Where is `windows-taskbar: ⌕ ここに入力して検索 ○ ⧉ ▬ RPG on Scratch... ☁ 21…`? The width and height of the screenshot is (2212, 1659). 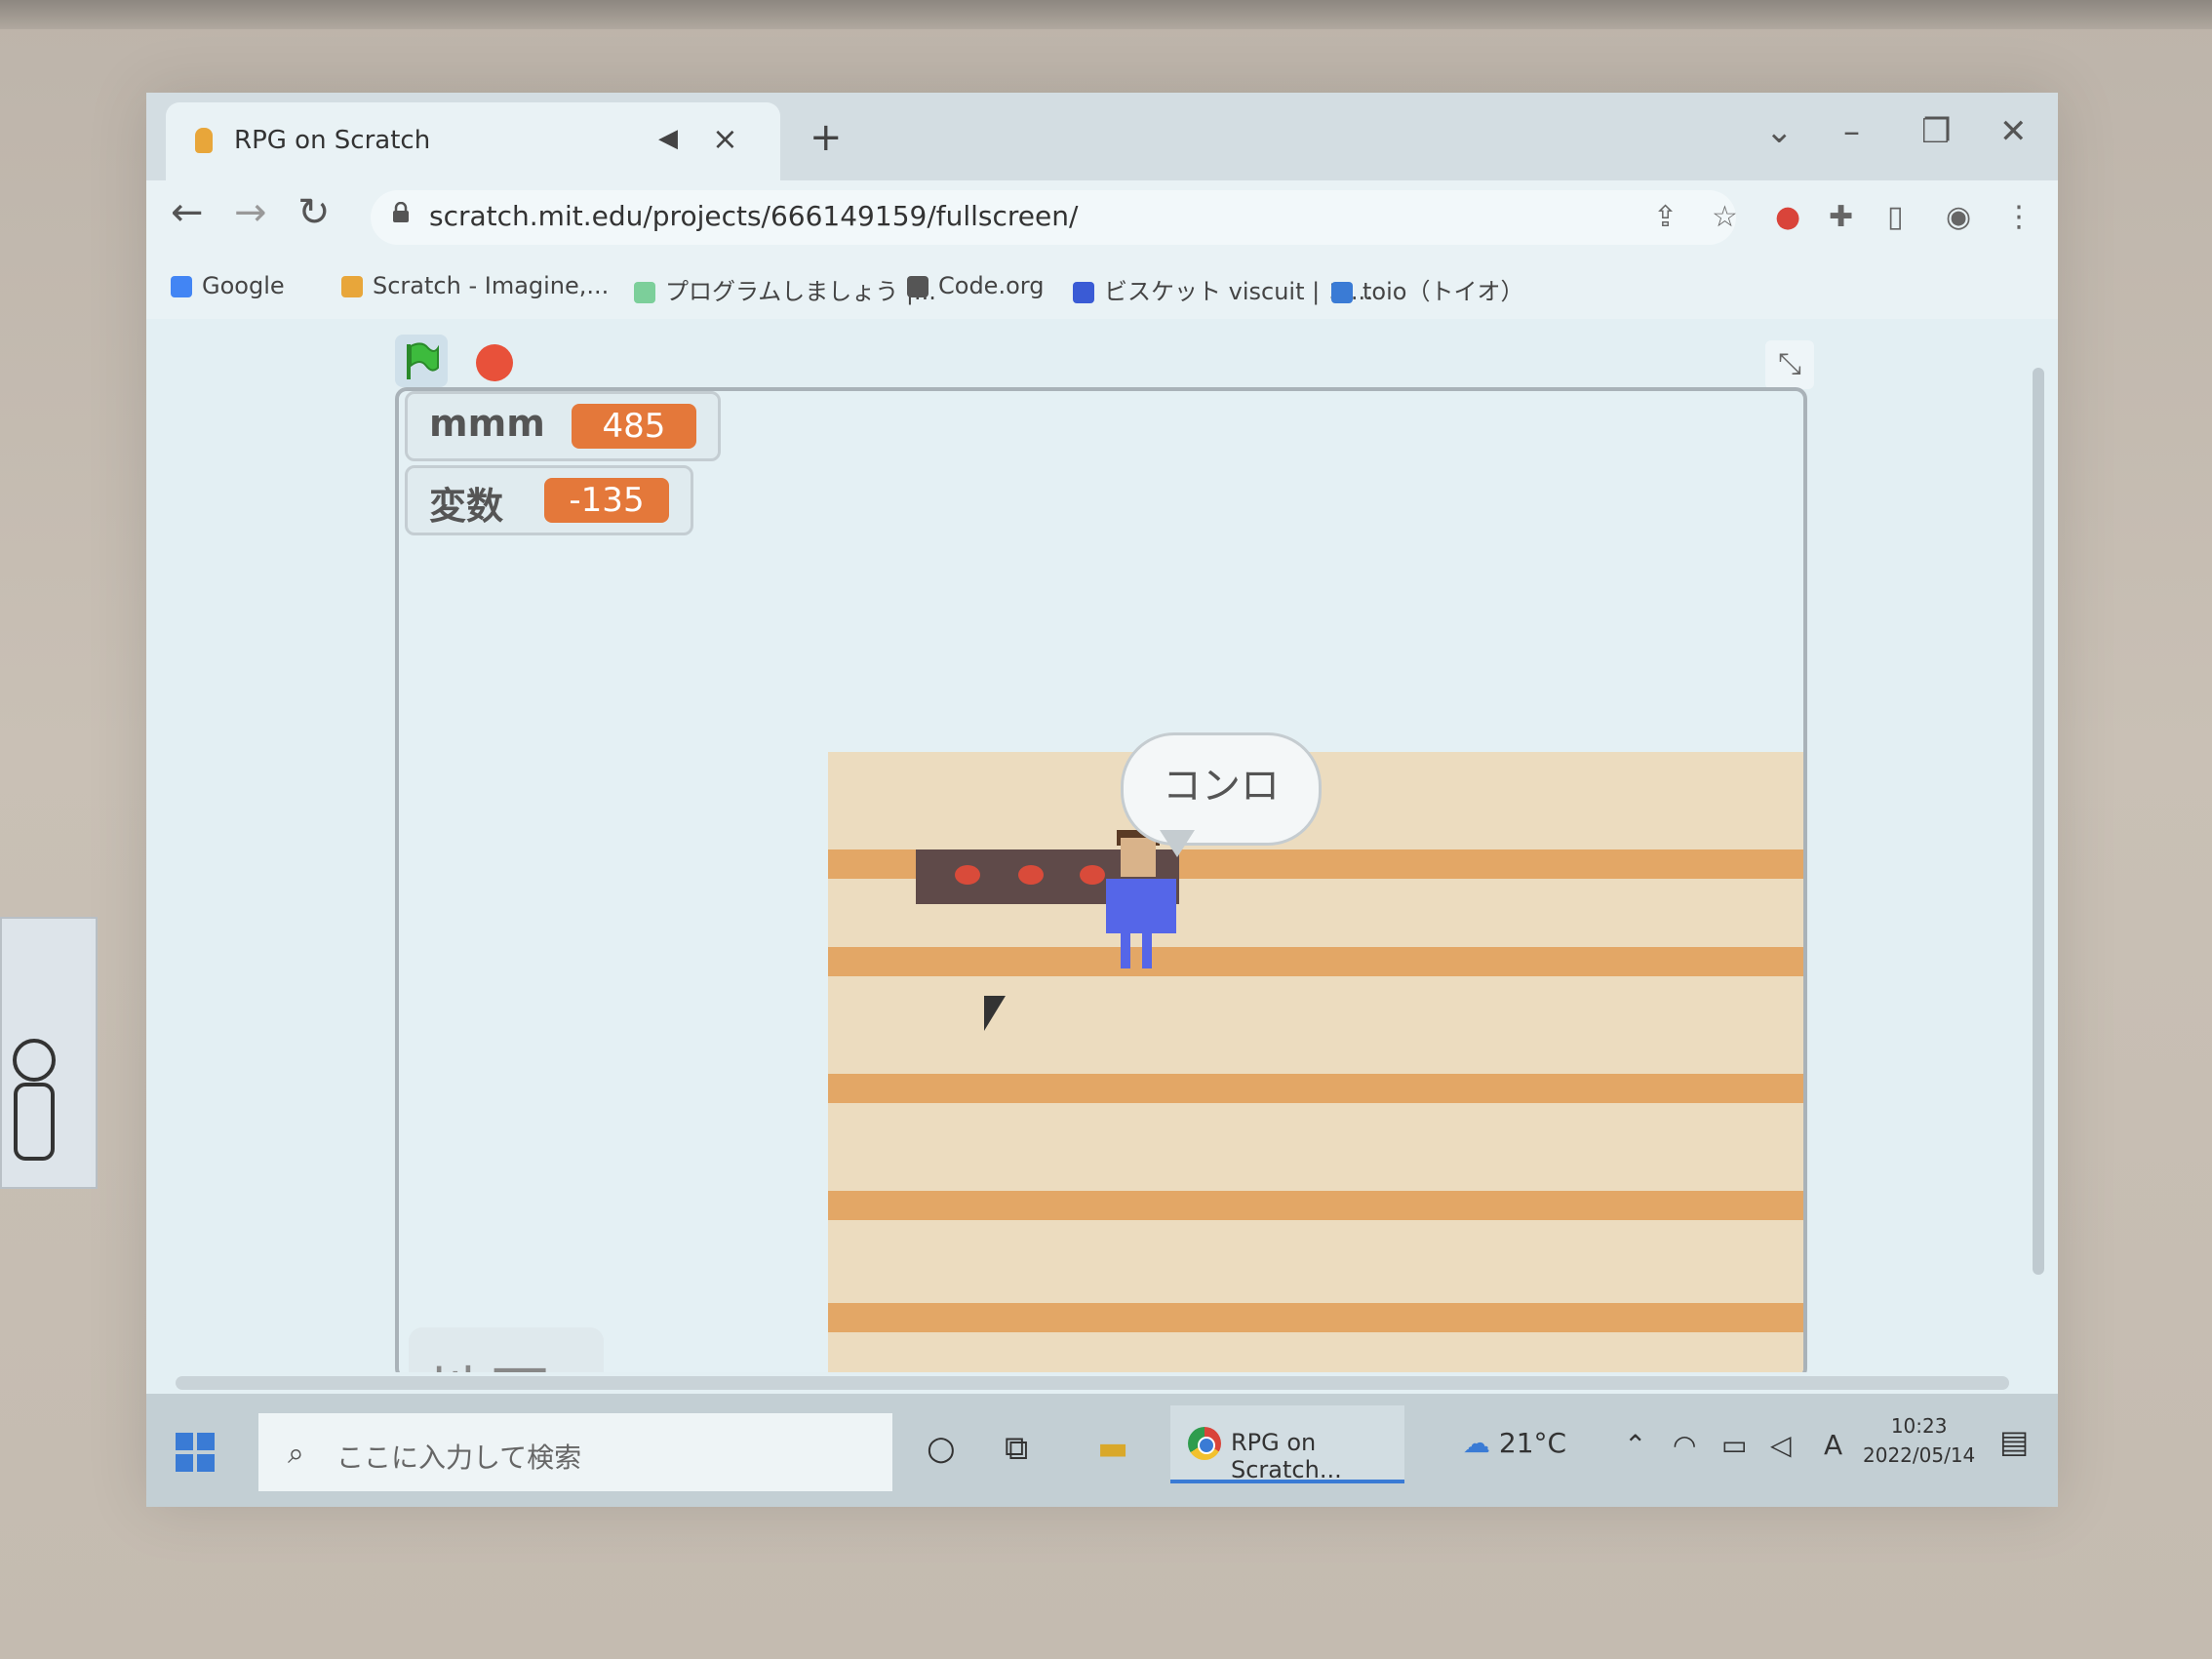
windows-taskbar: ⌕ ここに入力して検索 ○ ⧉ ▬ RPG on Scratch... ☁ 21… is located at coordinates (1102, 1450).